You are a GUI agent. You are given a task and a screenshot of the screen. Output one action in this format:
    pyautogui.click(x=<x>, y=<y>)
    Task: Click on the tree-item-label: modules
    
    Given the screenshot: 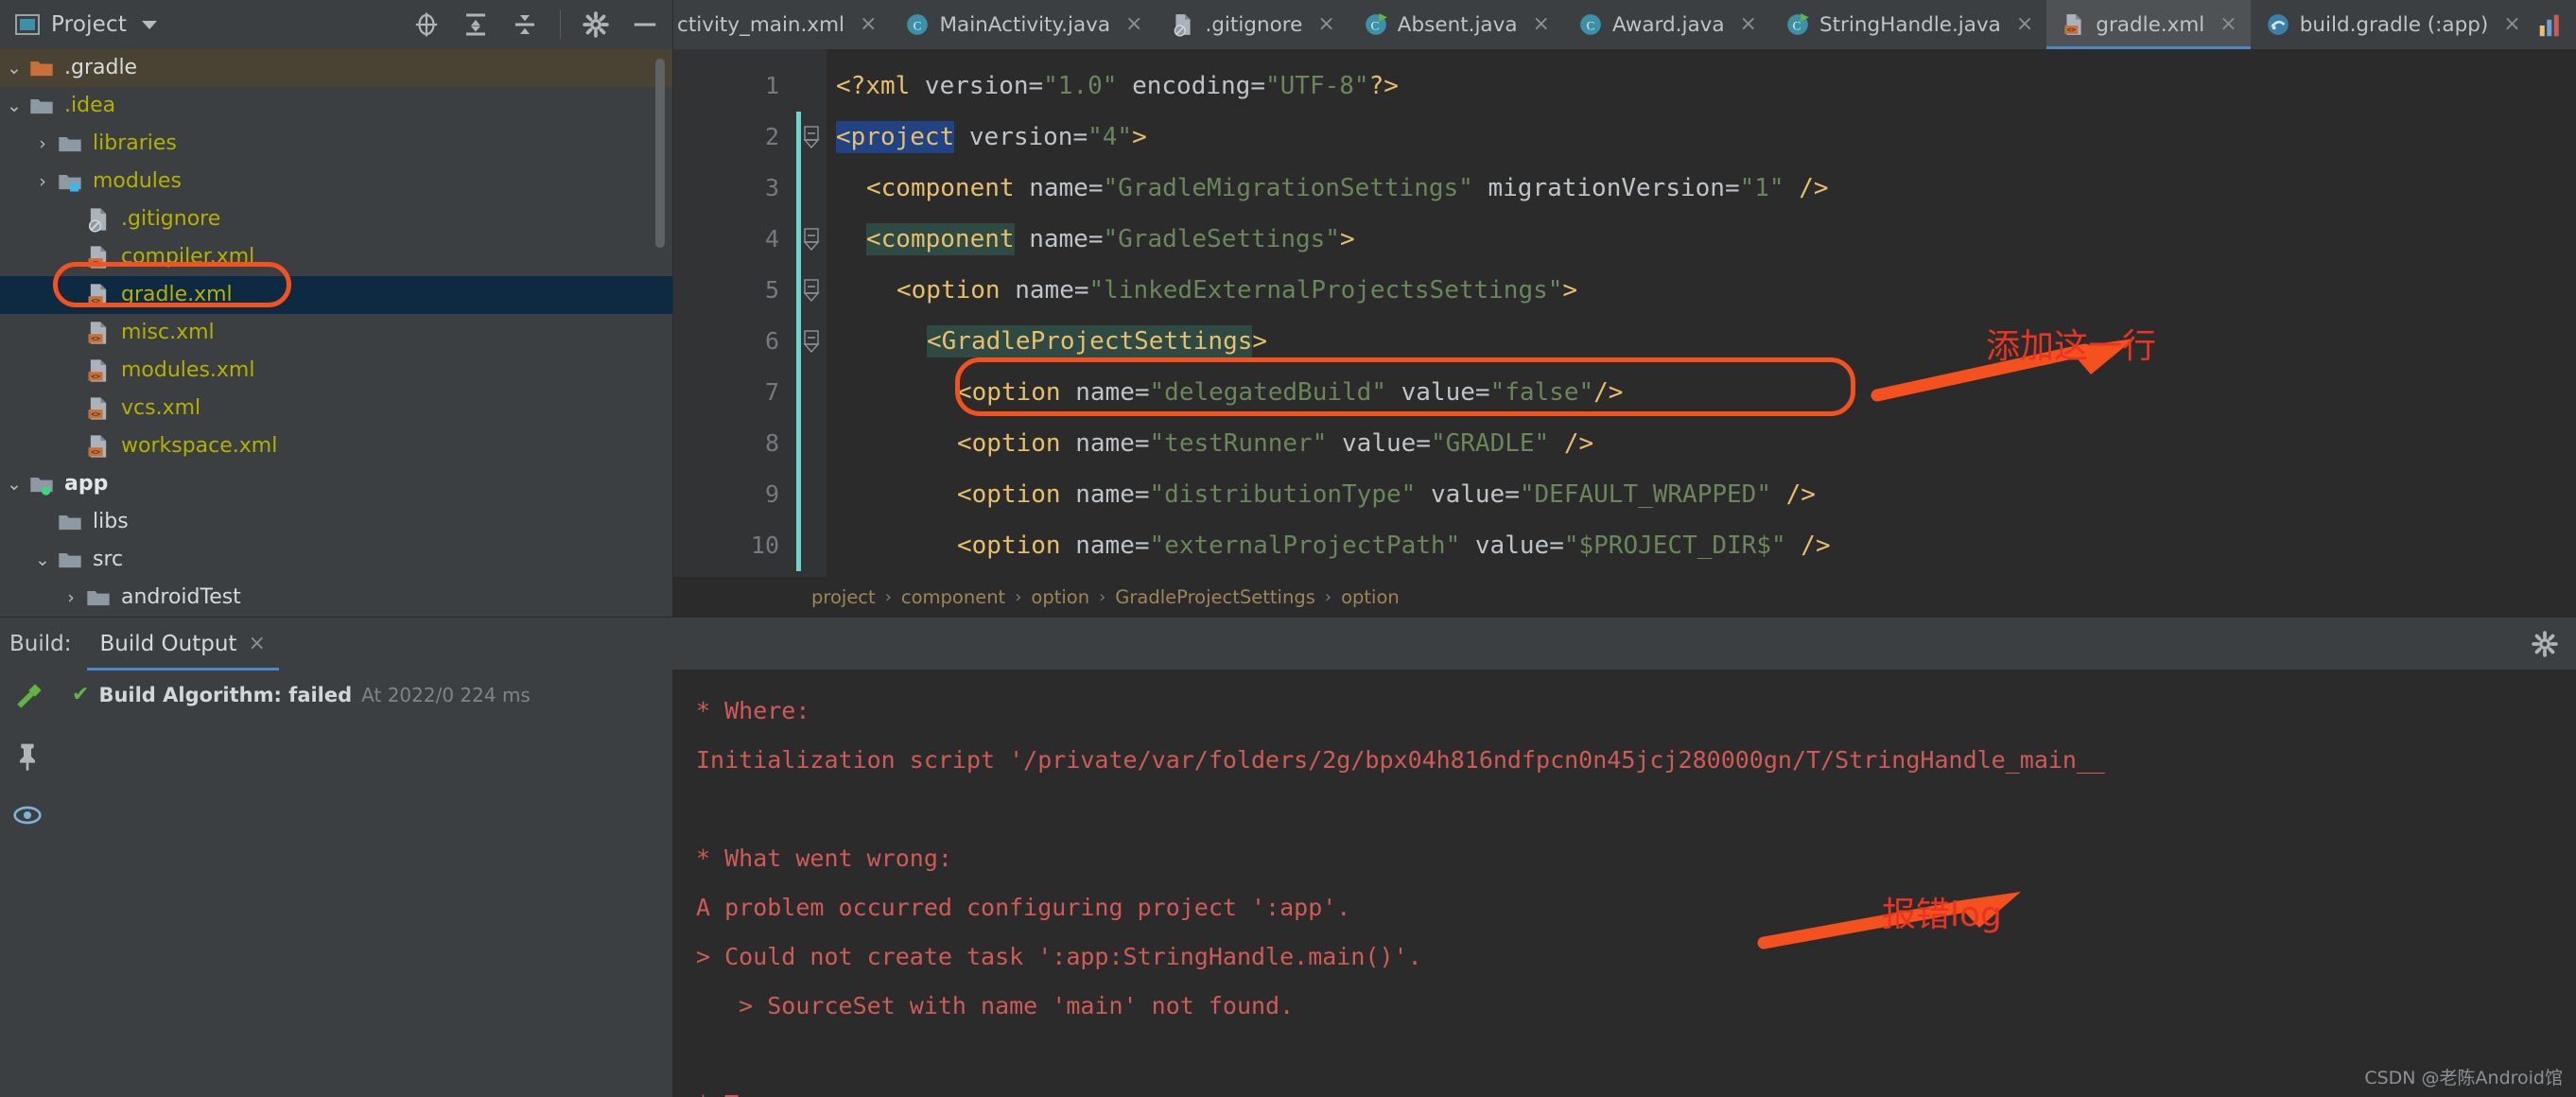 What is the action you would take?
    pyautogui.click(x=137, y=181)
    